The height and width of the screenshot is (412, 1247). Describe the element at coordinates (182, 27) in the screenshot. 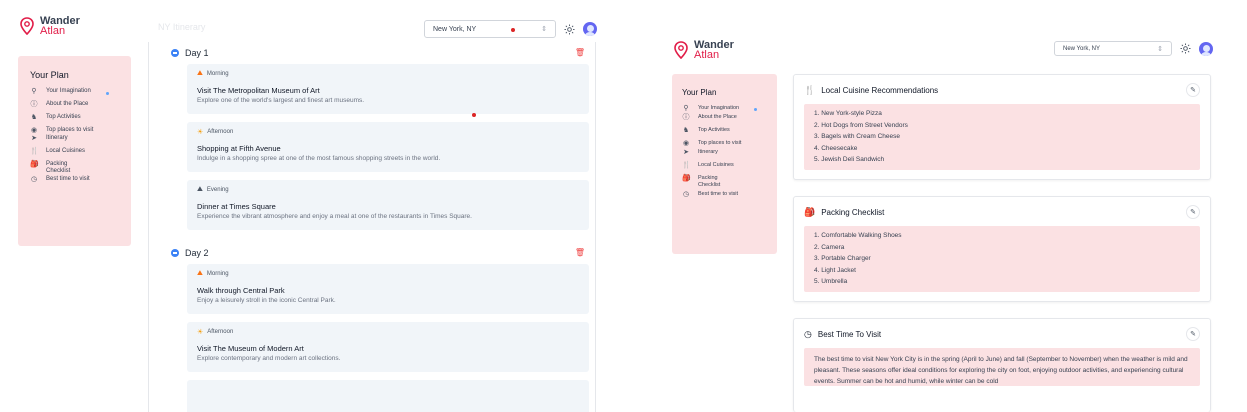

I see `page-title: NY Itinerary` at that location.